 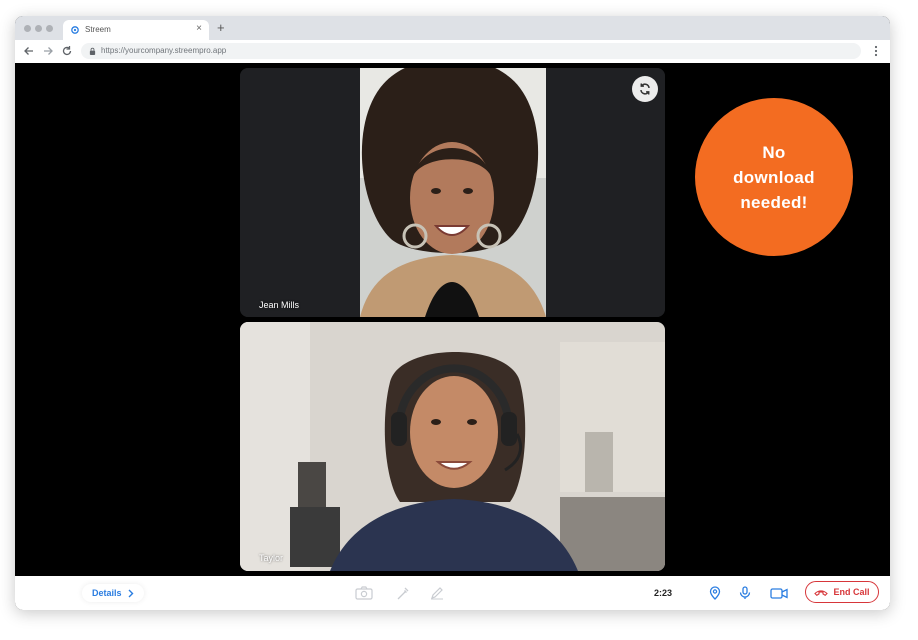 I want to click on window-controls, so click(x=38, y=28).